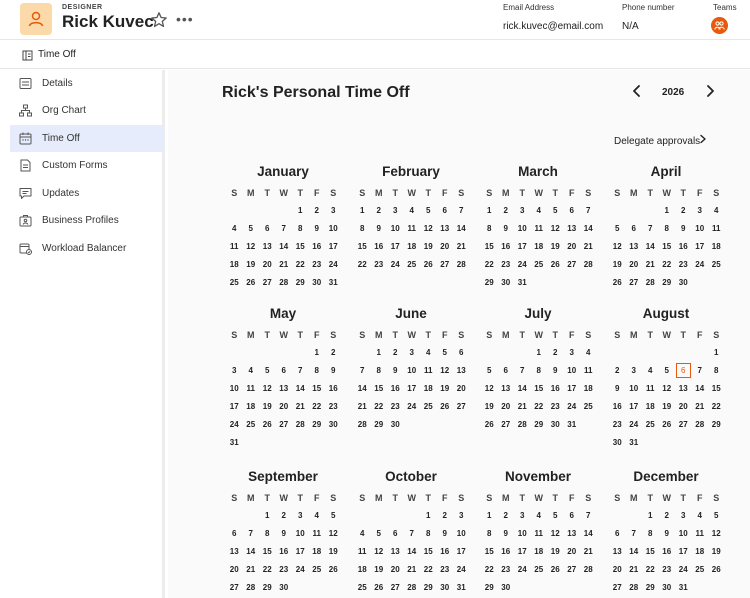 The width and height of the screenshot is (750, 598). I want to click on calendar-day: 22, so click(300, 264).